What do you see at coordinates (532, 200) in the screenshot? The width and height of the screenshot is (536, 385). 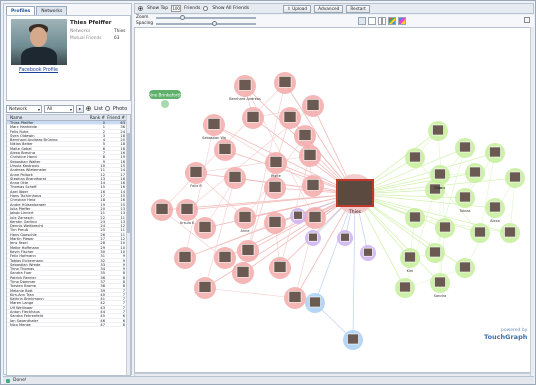 I see `graph-vscroll` at bounding box center [532, 200].